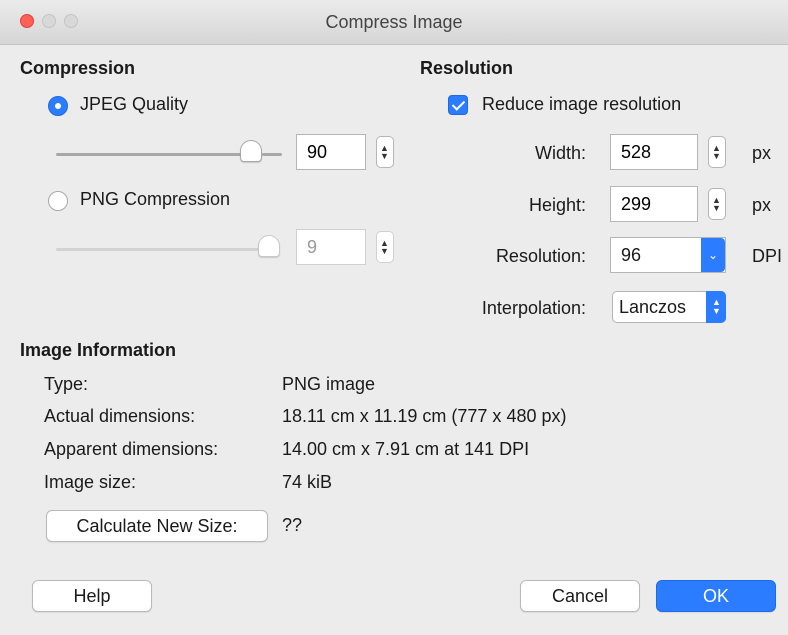 This screenshot has width=788, height=635. What do you see at coordinates (713, 255) in the screenshot?
I see `chevron-down-icon: ⌄` at bounding box center [713, 255].